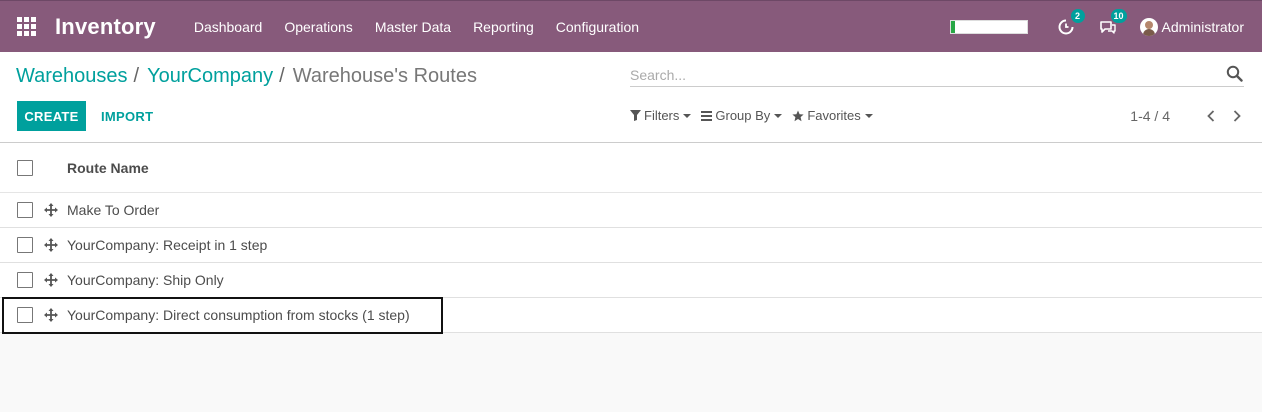  I want to click on group-by-label: Group By, so click(743, 115).